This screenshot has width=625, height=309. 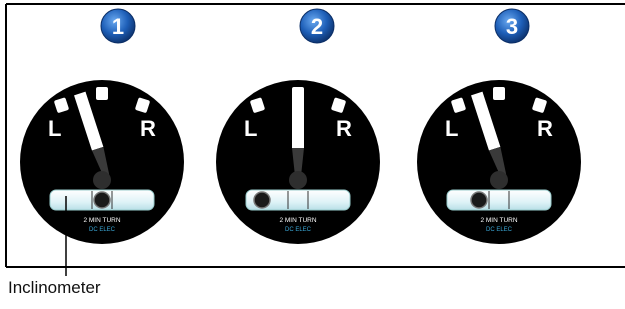 I want to click on rate-needle, so click(x=298, y=133).